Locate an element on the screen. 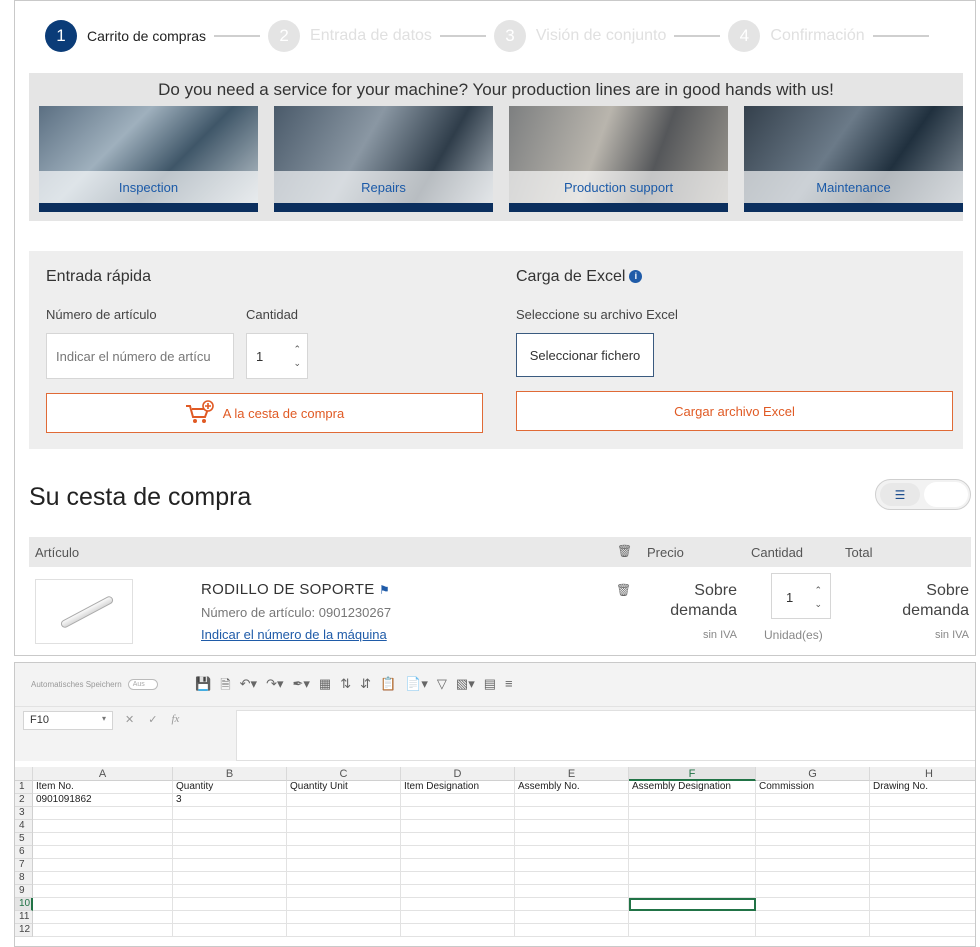  service-tile-maintenance: Maintenance is located at coordinates (853, 159).